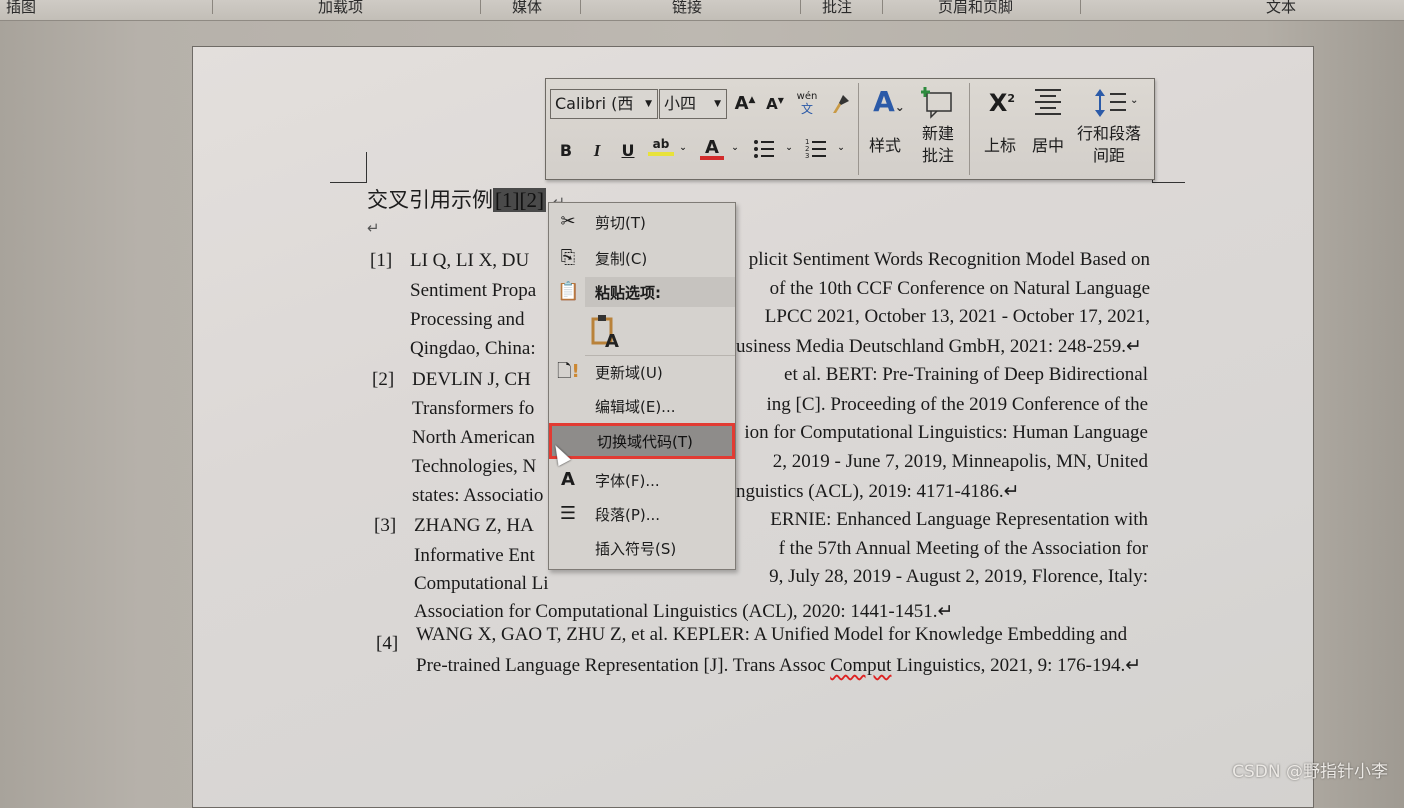 The height and width of the screenshot is (808, 1404). I want to click on font-color-button: A, so click(712, 148).